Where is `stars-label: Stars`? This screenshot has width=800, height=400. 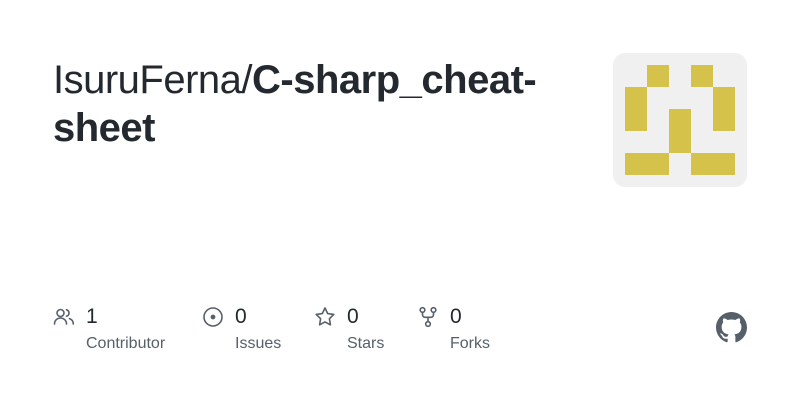
stars-label: Stars is located at coordinates (366, 343).